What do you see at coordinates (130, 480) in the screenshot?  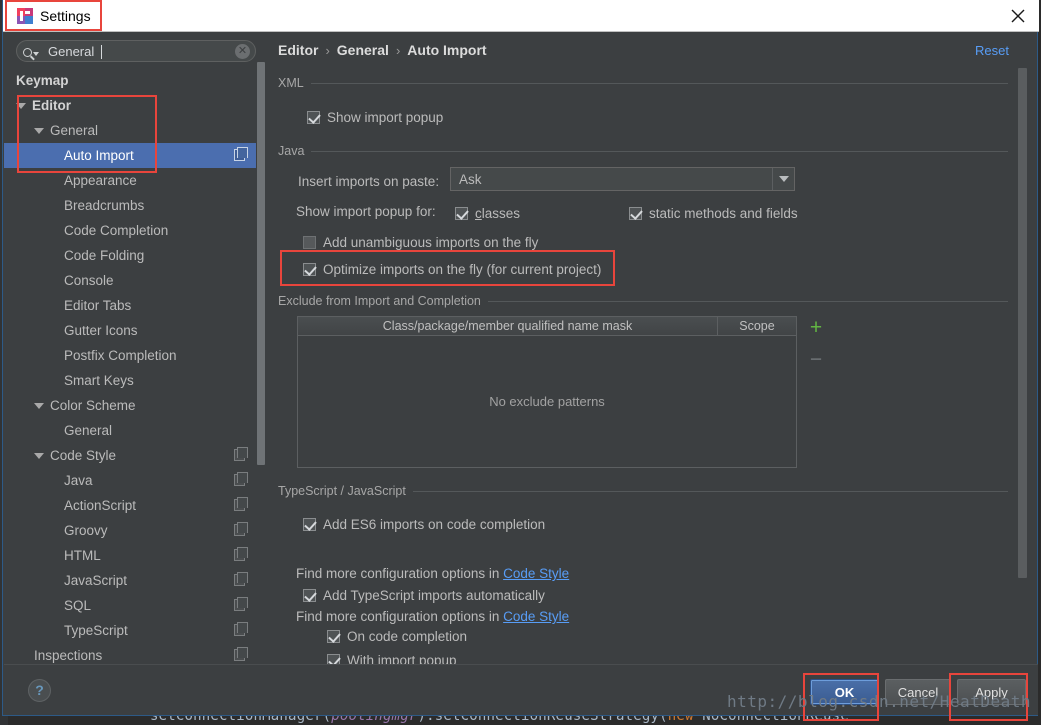 I see `sidebar-item-java: Java` at bounding box center [130, 480].